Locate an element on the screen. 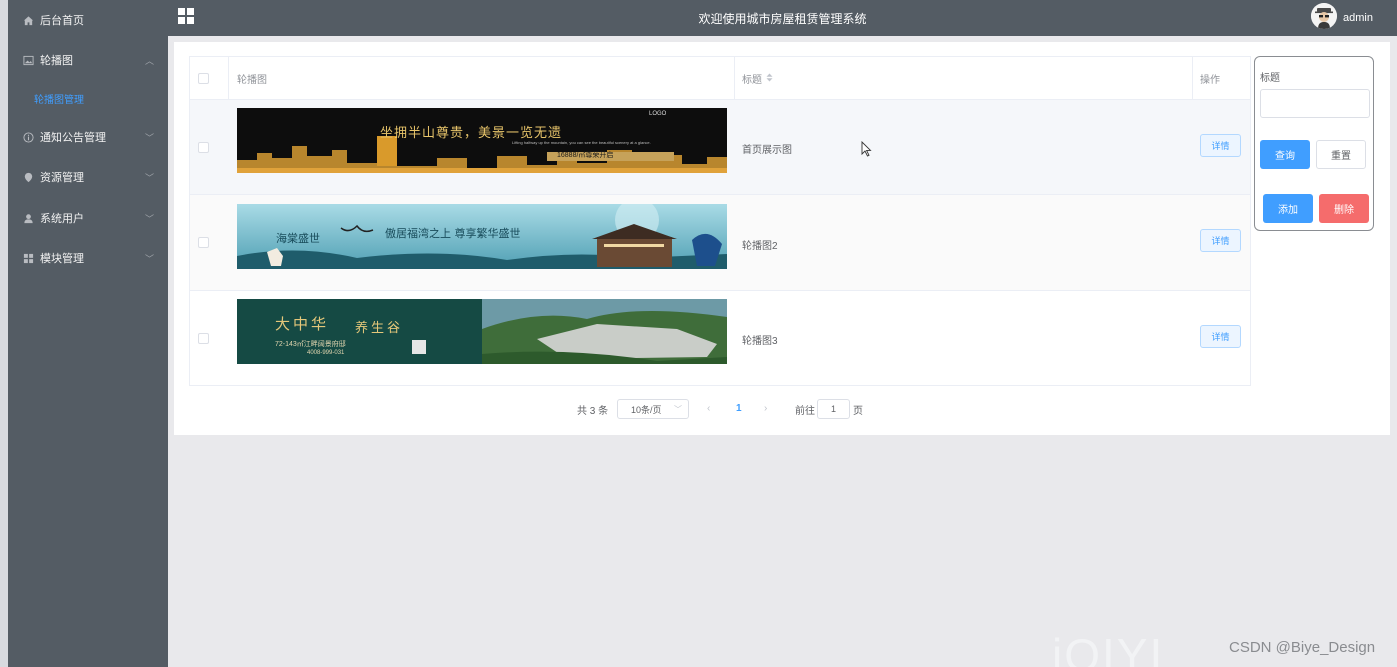 The height and width of the screenshot is (667, 1397). column-header-title: 标题 is located at coordinates (757, 78).